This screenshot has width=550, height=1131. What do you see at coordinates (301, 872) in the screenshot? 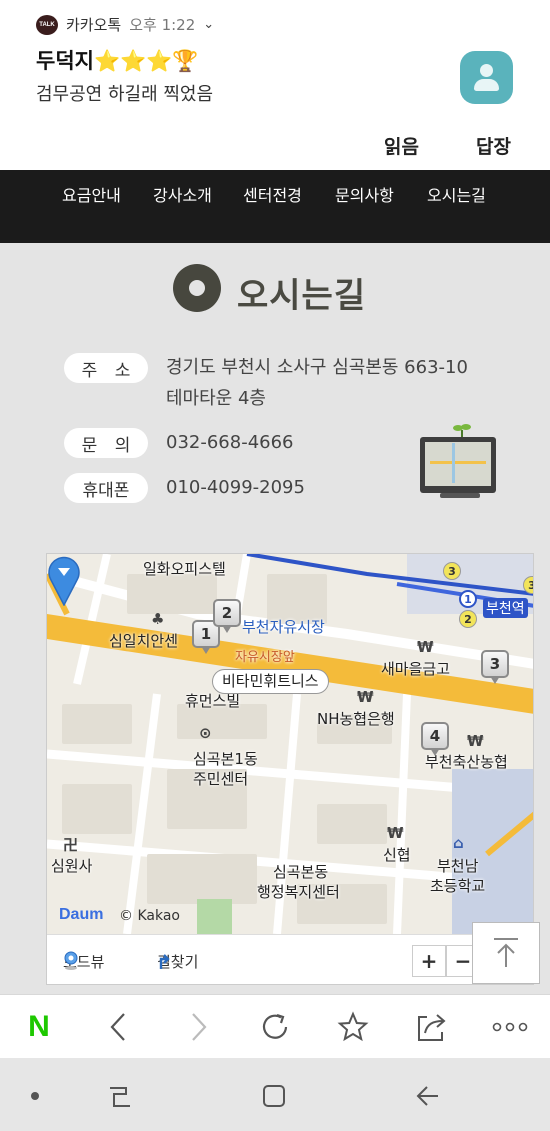
I see `label-admin-1: 심곡본동` at bounding box center [301, 872].